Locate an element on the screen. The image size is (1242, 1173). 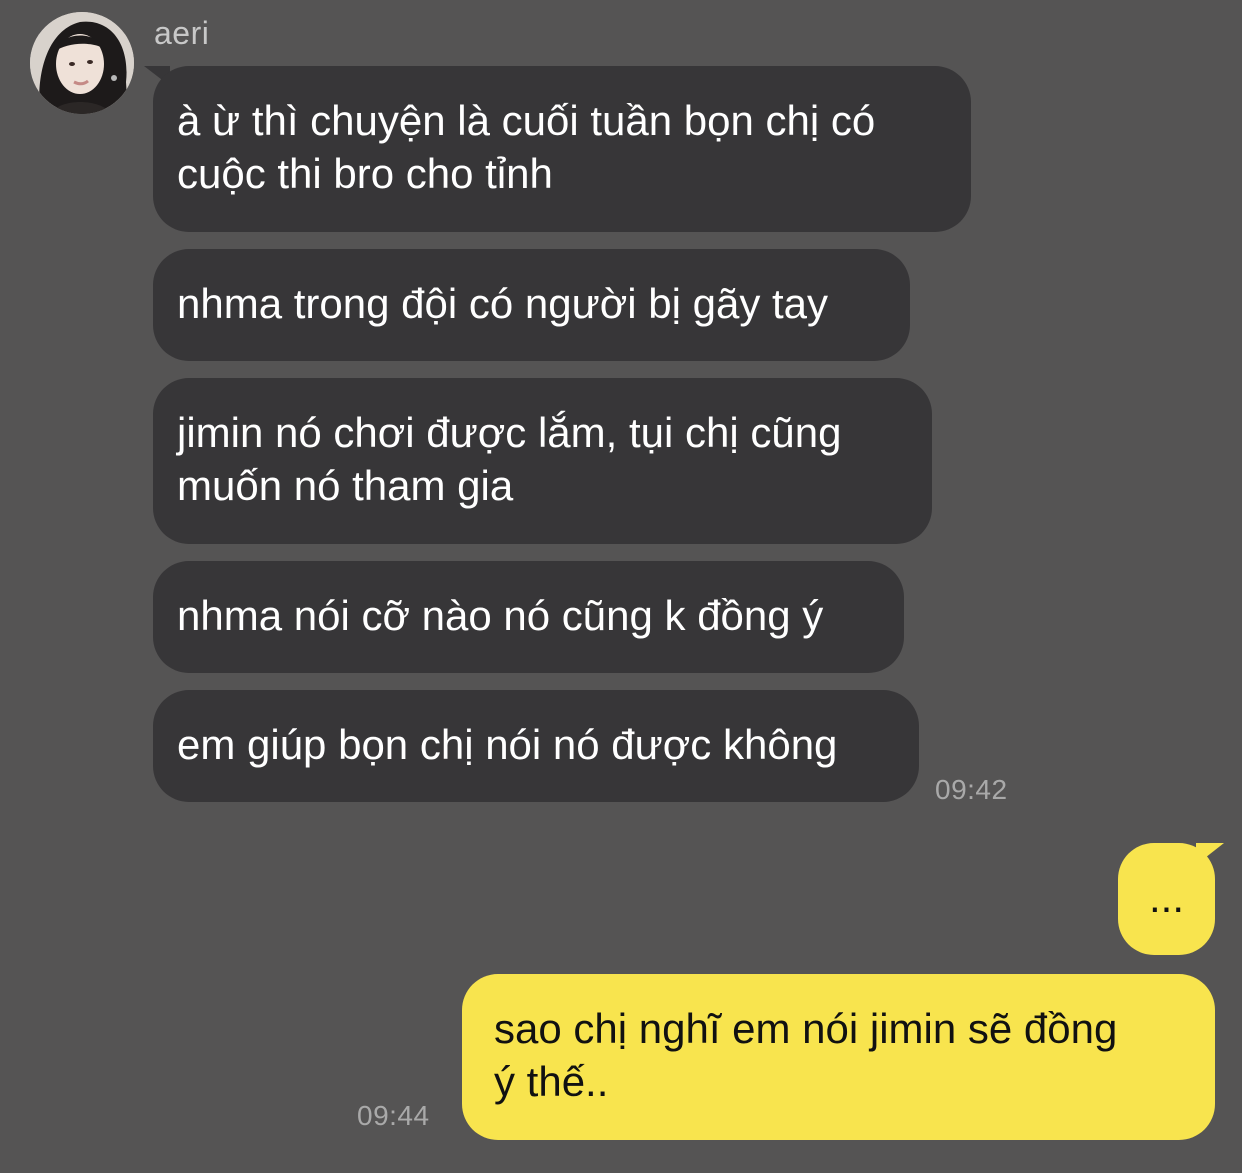
incoming-message: em giúp bọn chị nói nó được không is located at coordinates (536, 746).